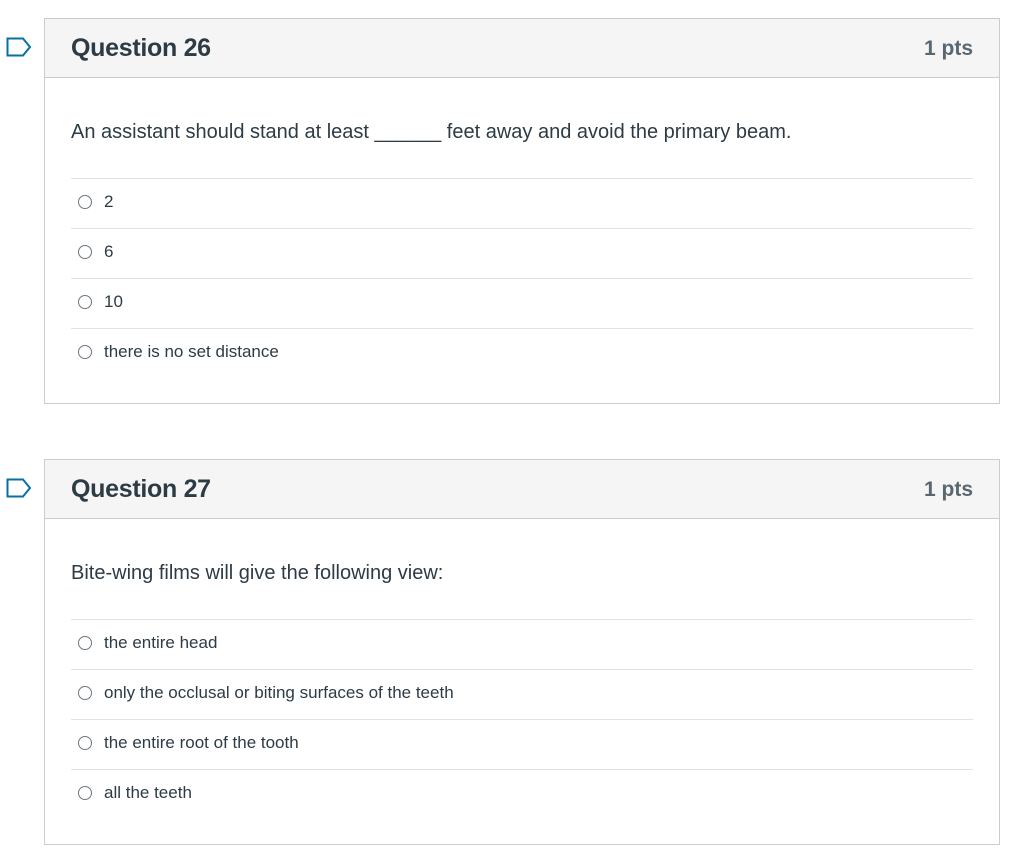 The width and height of the screenshot is (1024, 857). Describe the element at coordinates (201, 742) in the screenshot. I see `answer-label: the entire root of the tooth` at that location.